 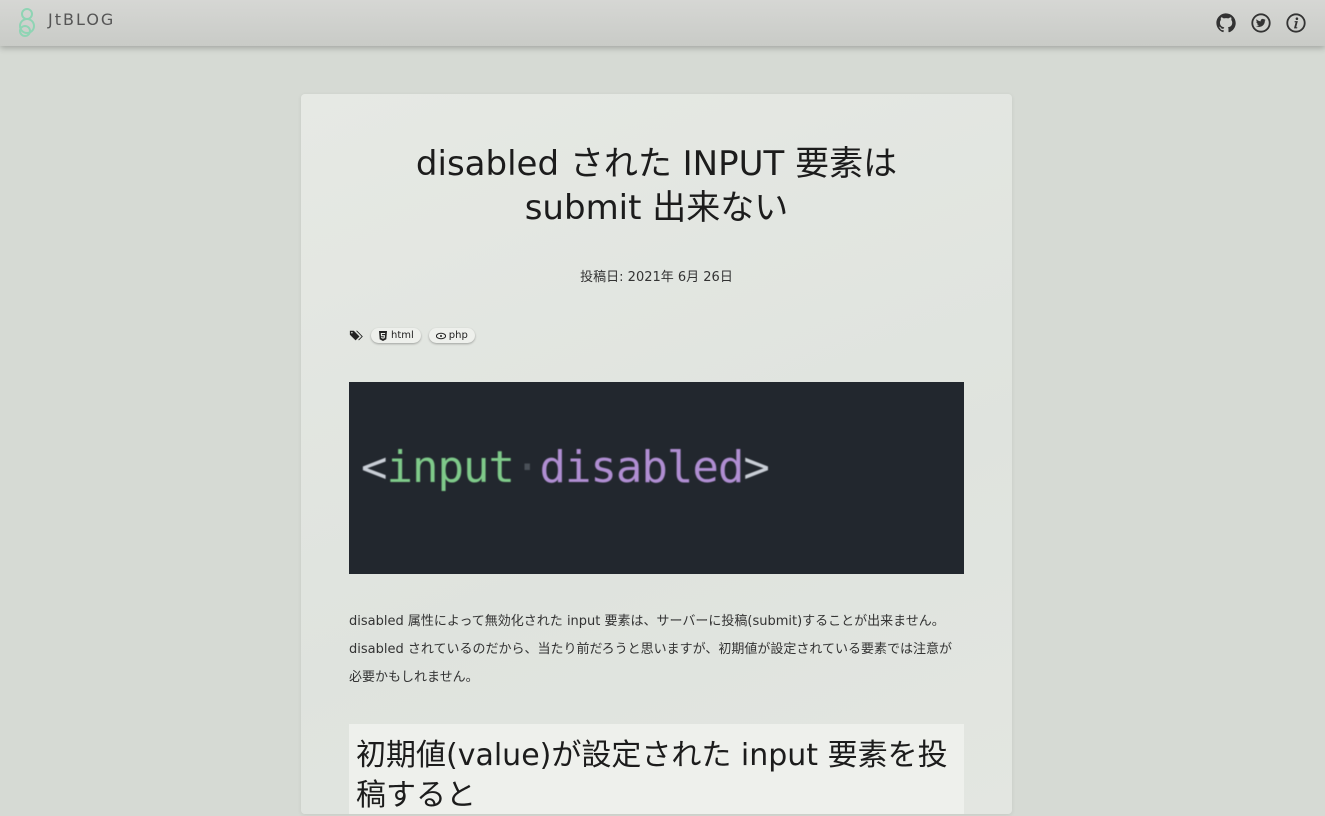 I want to click on code-open-bracket: <, so click(x=374, y=467).